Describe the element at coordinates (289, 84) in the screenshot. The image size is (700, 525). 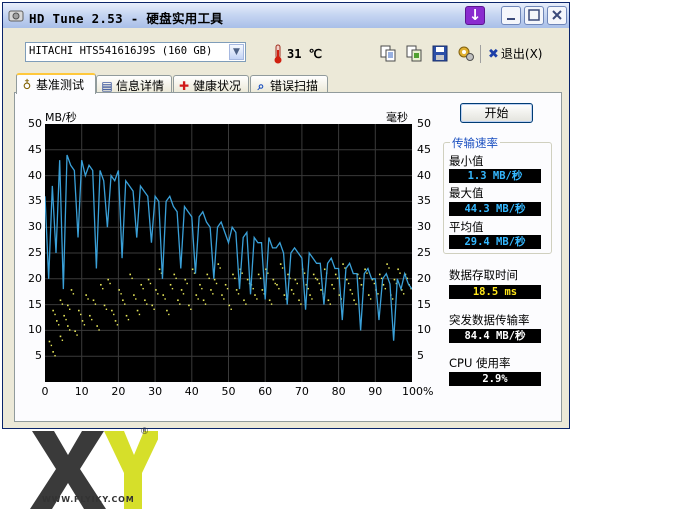
I see `tab-error-scan: ⌕ 错误扫描` at that location.